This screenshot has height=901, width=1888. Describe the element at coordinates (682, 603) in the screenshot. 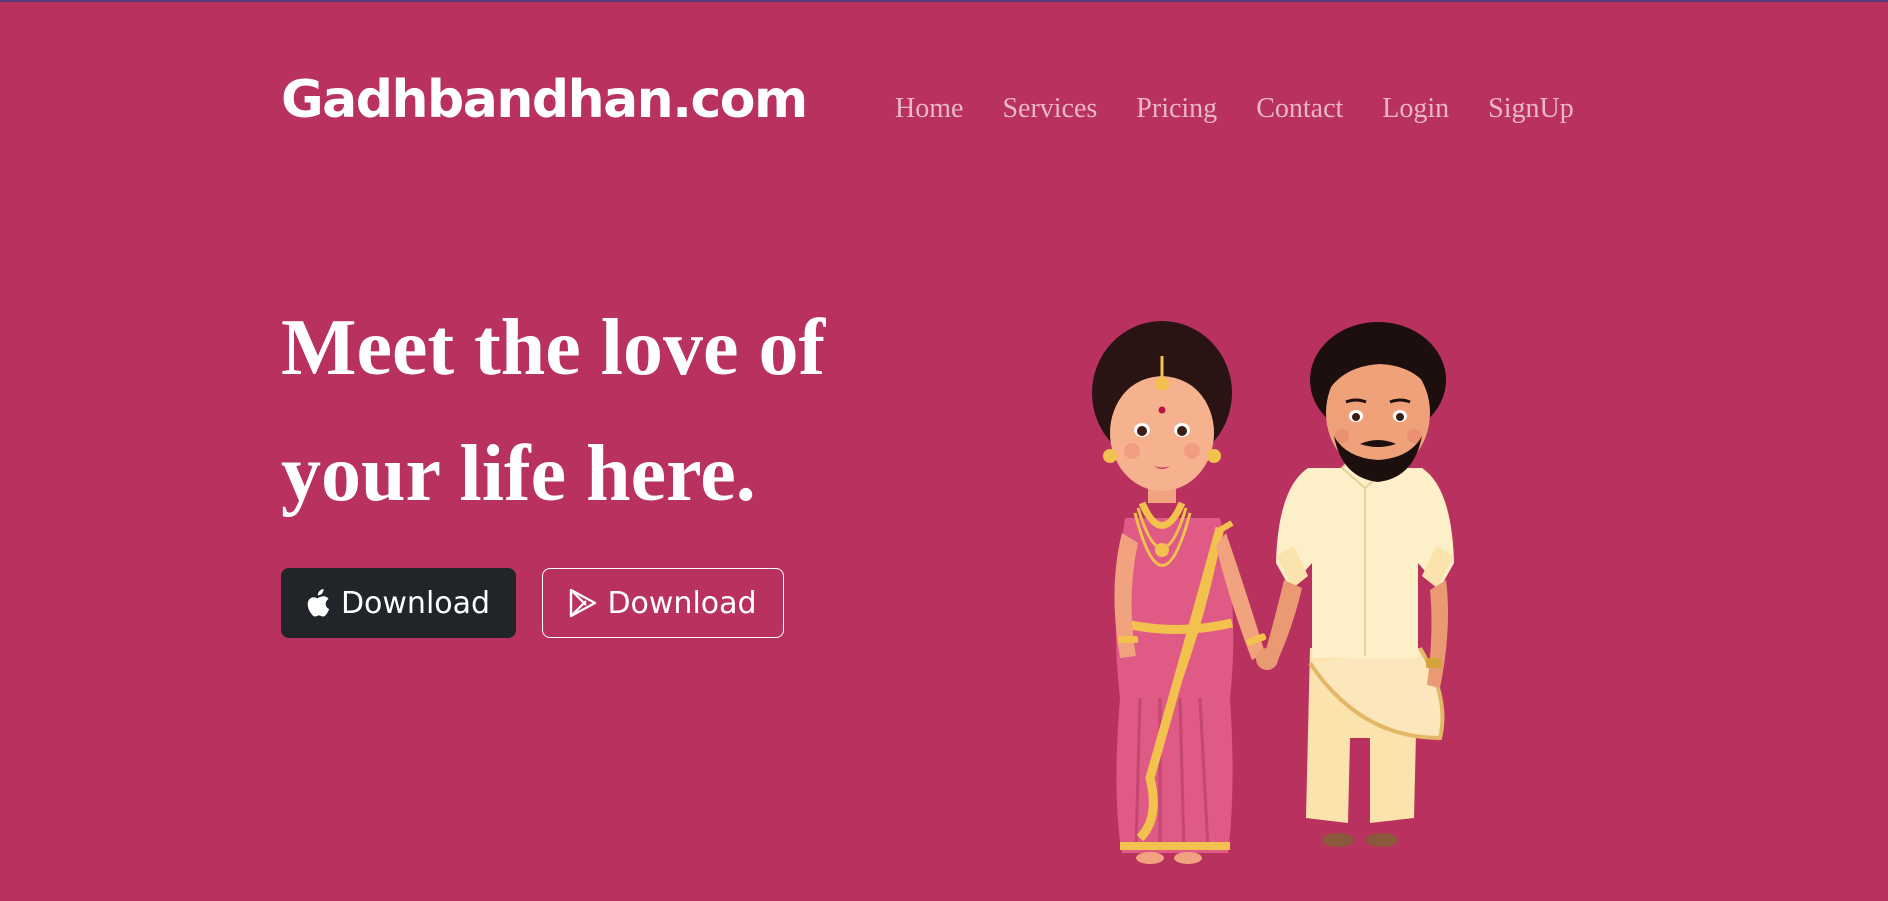

I see `google-play-download-label: Download` at that location.